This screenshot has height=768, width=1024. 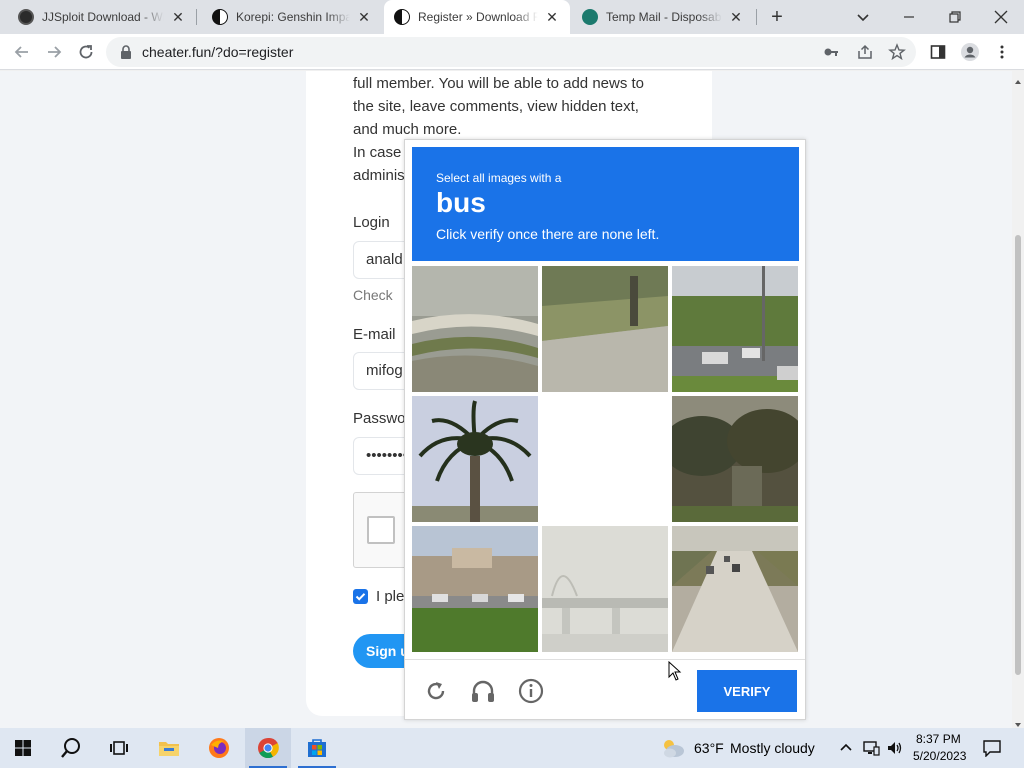 I want to click on page-scrollbar, so click(x=1018, y=399).